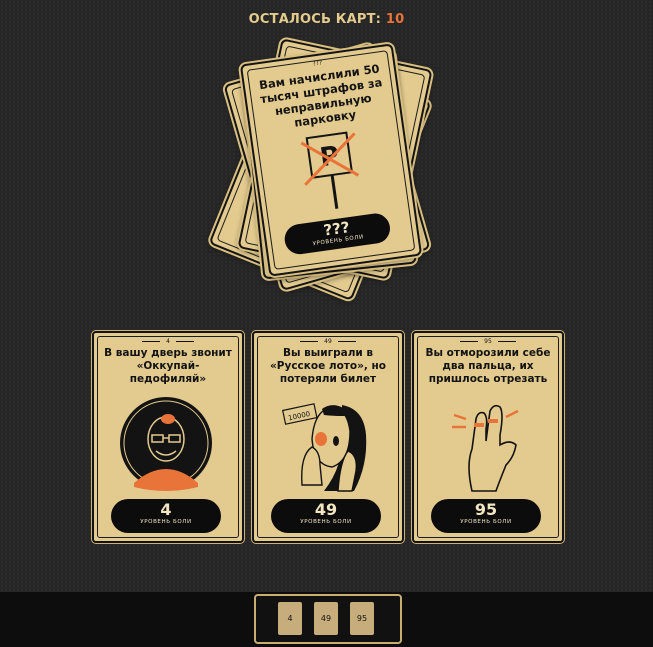 The height and width of the screenshot is (647, 653). Describe the element at coordinates (290, 618) in the screenshot. I see `slot-1: 4` at that location.